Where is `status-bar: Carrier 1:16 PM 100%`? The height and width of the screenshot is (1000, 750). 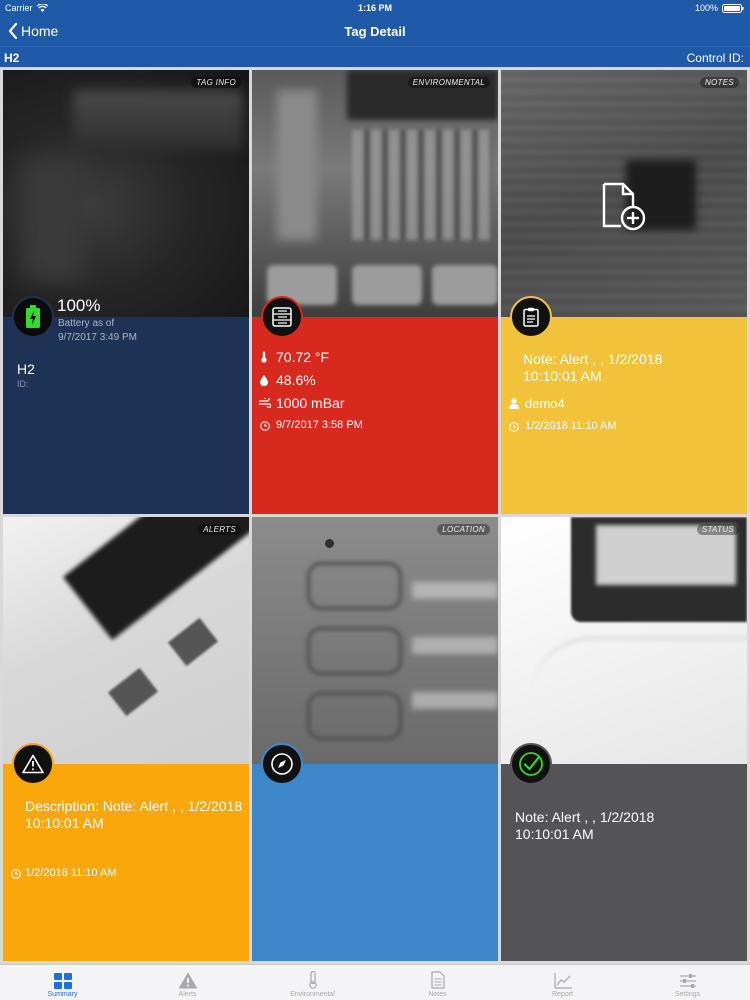
status-bar: Carrier 1:16 PM 100% is located at coordinates (375, 8).